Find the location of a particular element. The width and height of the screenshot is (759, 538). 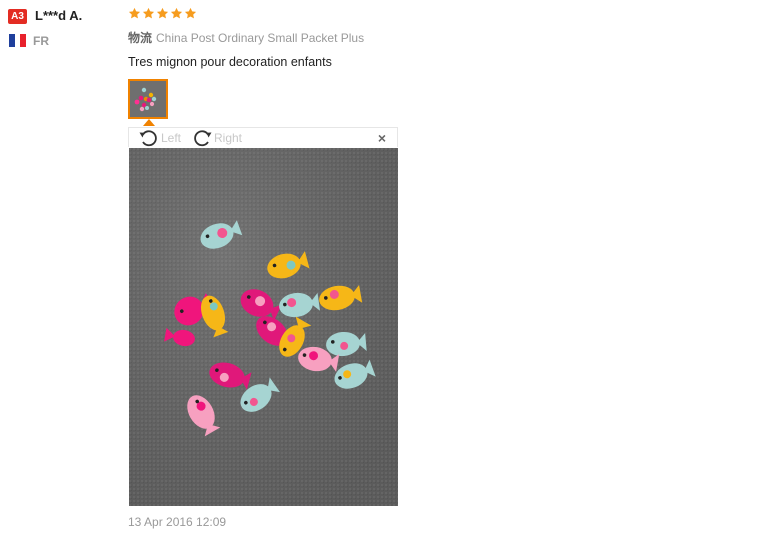

review-date: 13 Apr 2016 12:09 is located at coordinates (177, 522).